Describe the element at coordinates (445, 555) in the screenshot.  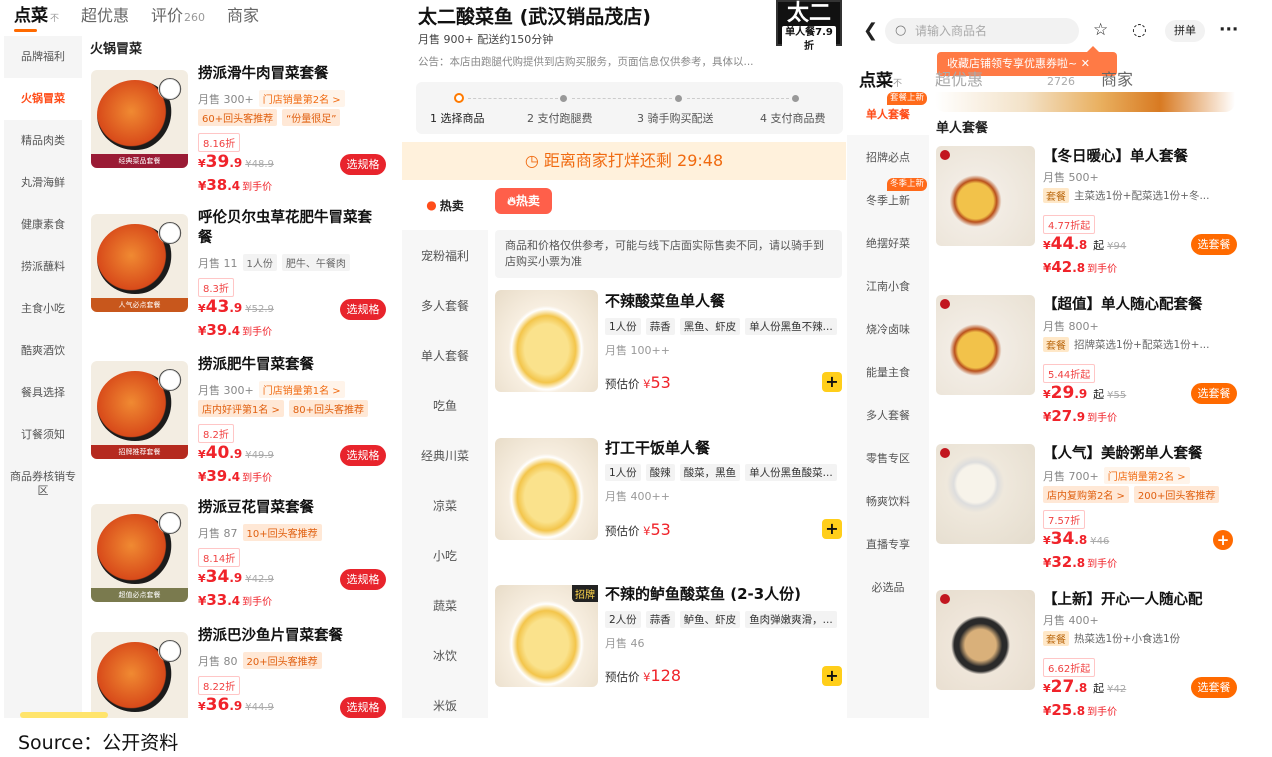
I see `sidebar-item: 小吃` at that location.